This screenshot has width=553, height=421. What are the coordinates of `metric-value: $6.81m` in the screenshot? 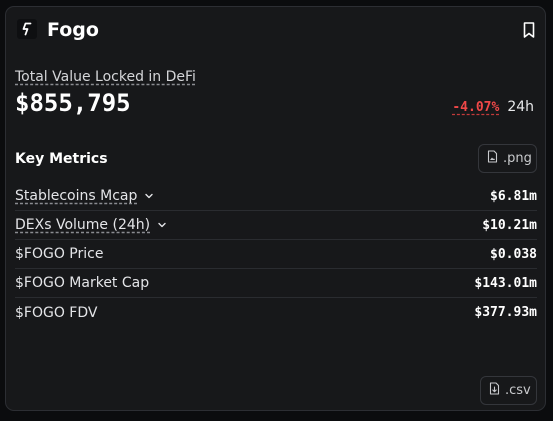 It's located at (513, 196).